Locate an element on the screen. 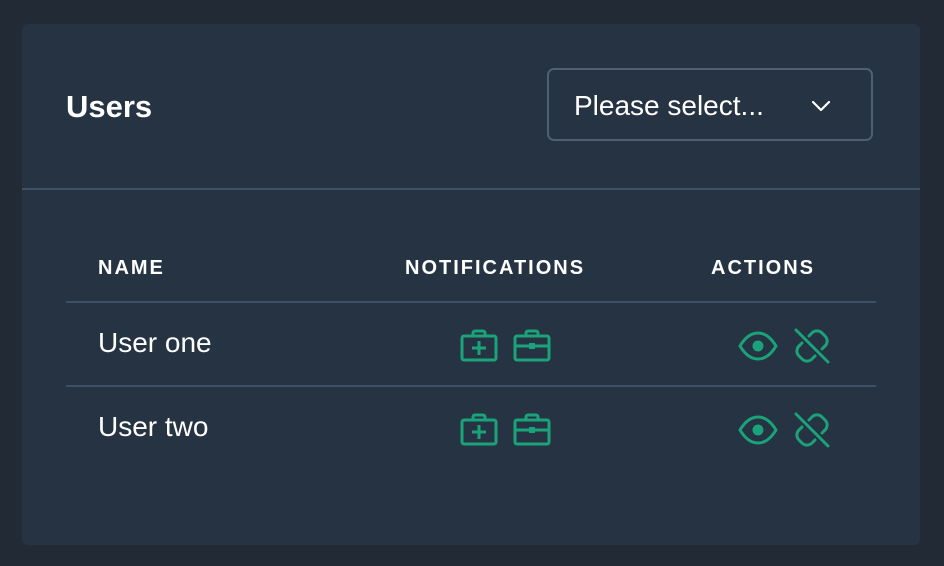 This screenshot has height=566, width=944. column-header-notifications: NOTIFICATIONS is located at coordinates (495, 268).